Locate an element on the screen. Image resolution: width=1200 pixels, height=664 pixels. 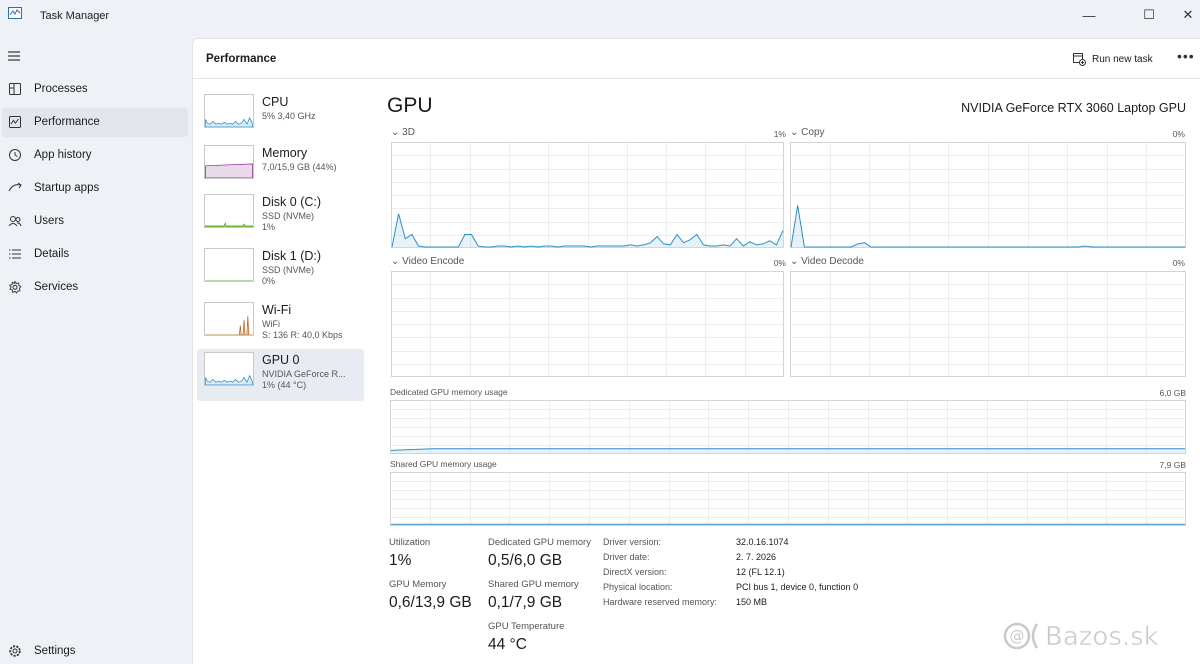
nav-item-performance: Performance is located at coordinates (95, 122).